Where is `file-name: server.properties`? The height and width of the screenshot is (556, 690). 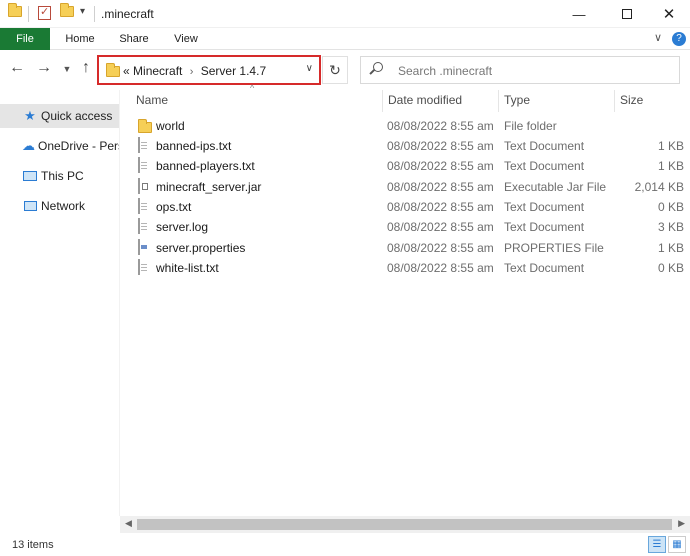
file-name: server.properties is located at coordinates (201, 248).